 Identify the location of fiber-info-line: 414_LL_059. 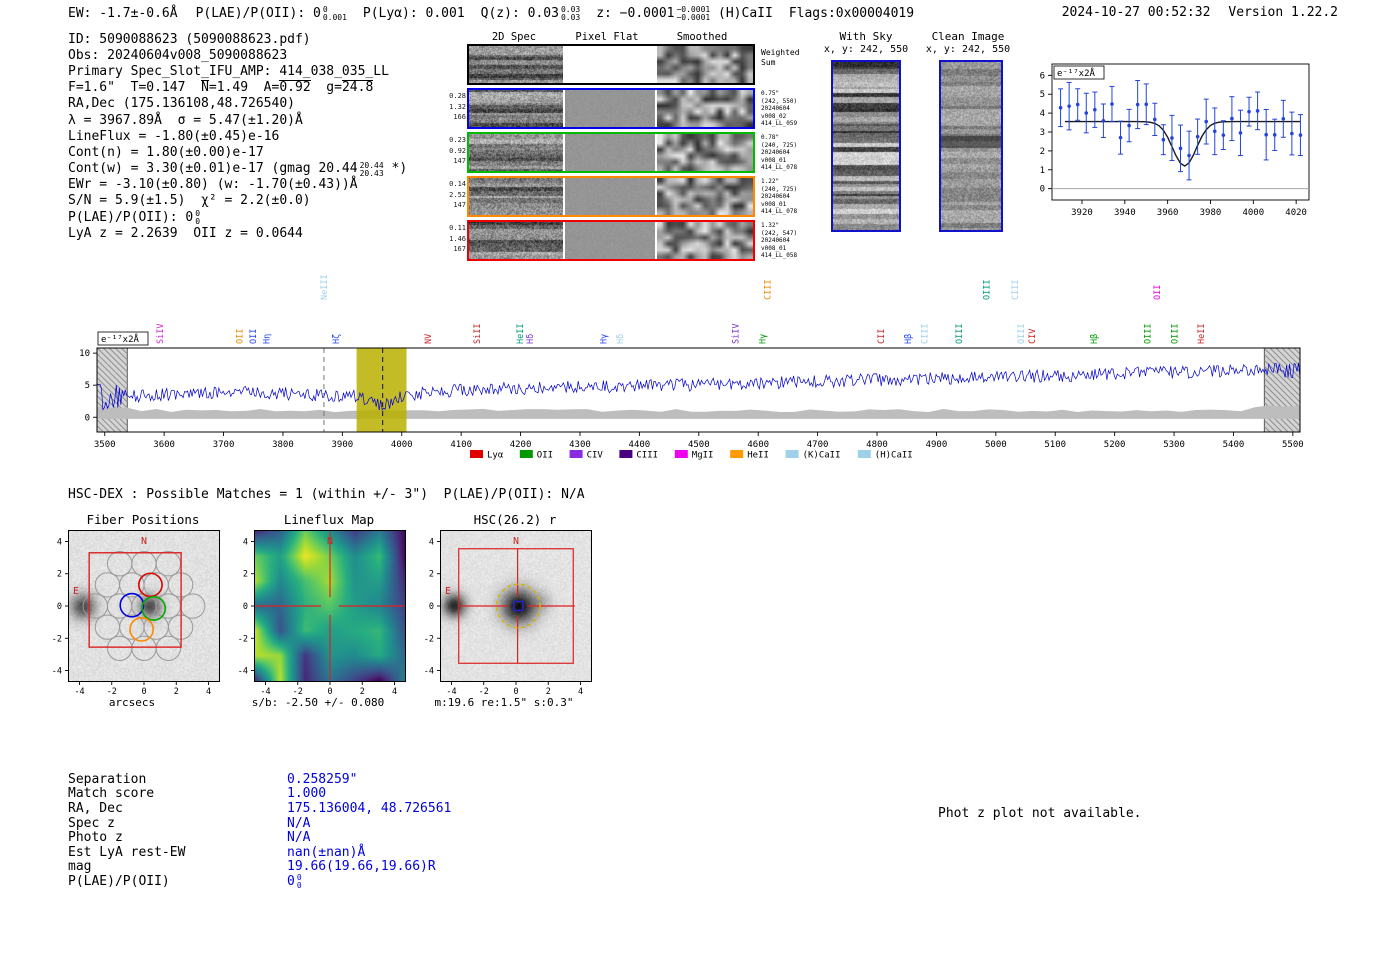
(779, 123).